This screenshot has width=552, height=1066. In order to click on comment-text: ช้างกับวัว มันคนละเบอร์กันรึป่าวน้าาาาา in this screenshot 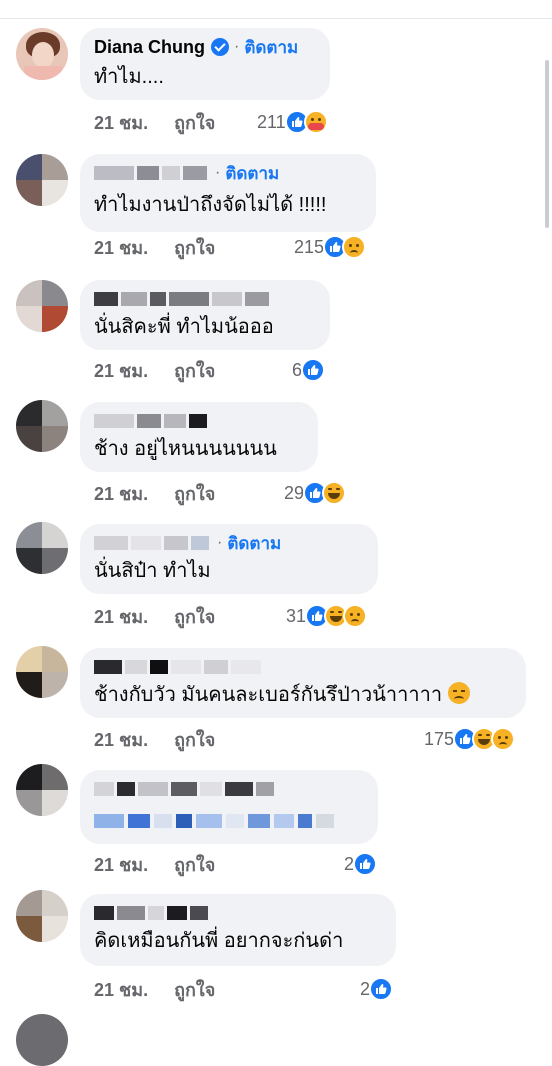, I will do `click(303, 695)`.